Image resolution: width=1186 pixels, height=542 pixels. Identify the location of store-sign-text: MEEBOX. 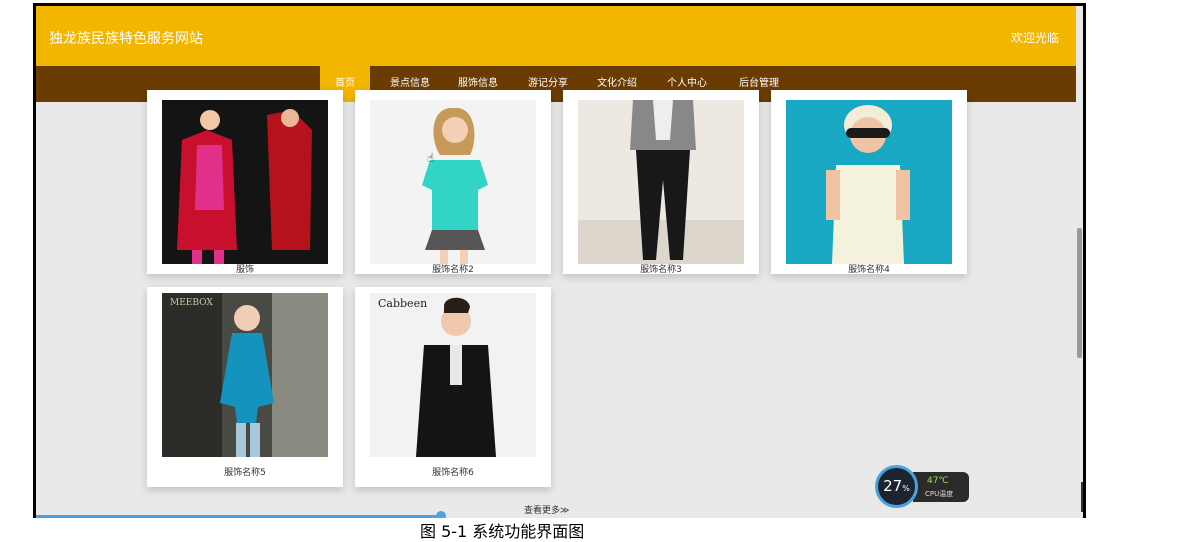
(191, 303).